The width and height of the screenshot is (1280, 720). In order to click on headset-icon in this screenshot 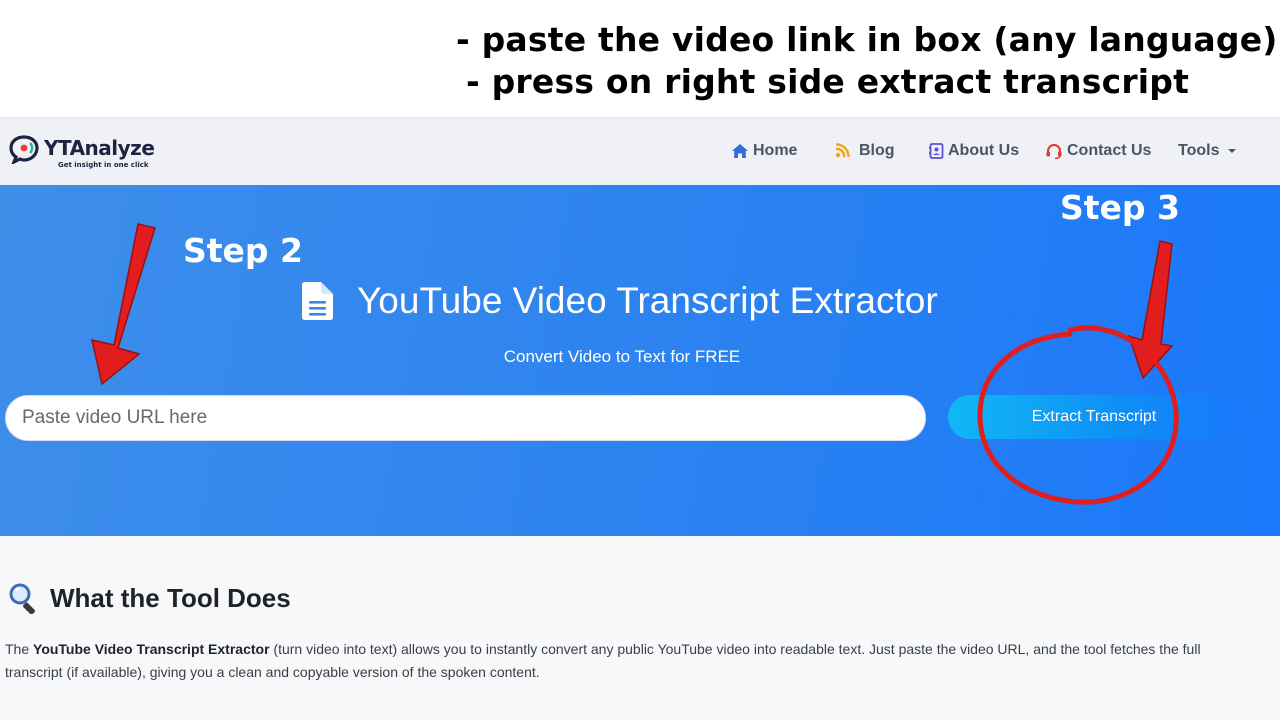, I will do `click(1054, 151)`.